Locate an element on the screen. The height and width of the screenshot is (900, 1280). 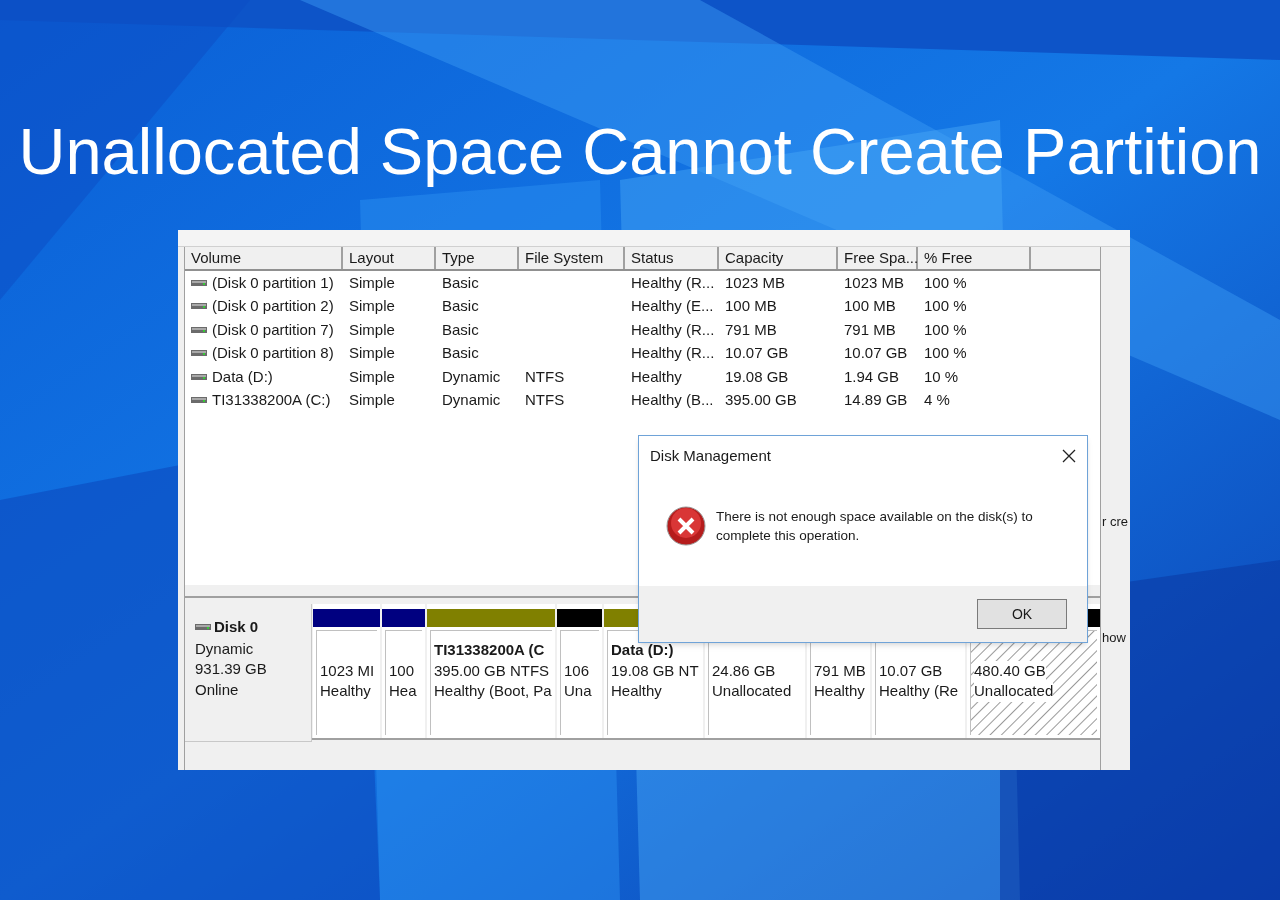
table-cell-text: (Disk 0 partition 2) is located at coordinates (273, 306).